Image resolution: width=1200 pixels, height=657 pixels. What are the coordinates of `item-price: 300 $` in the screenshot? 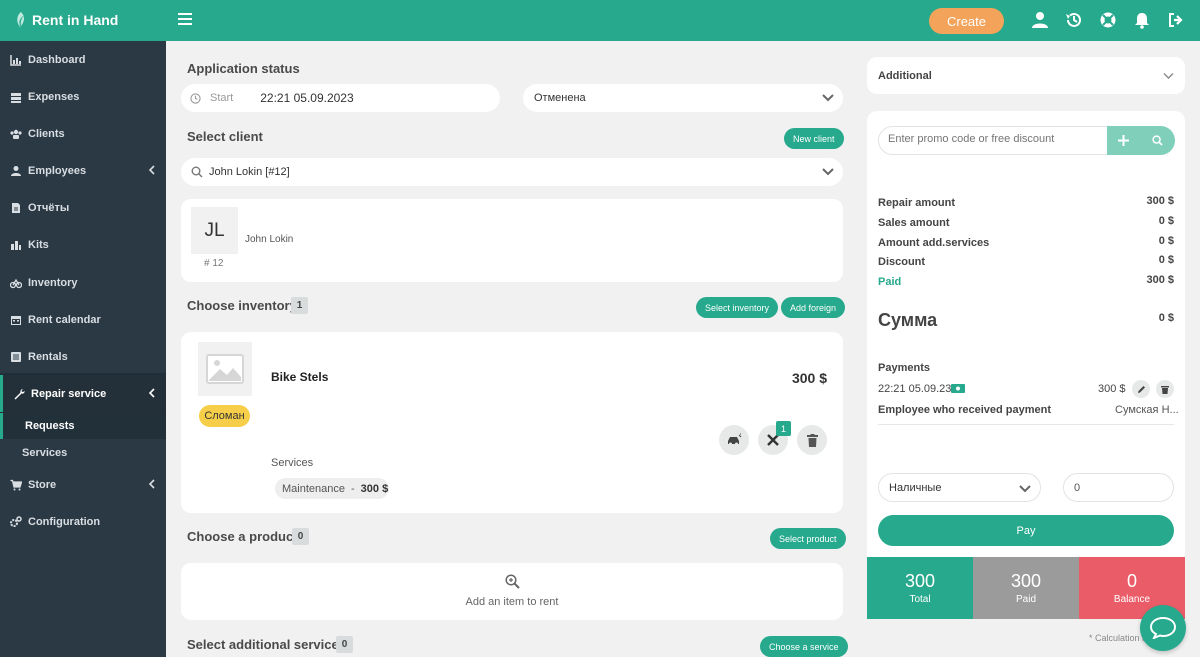 It's located at (809, 378).